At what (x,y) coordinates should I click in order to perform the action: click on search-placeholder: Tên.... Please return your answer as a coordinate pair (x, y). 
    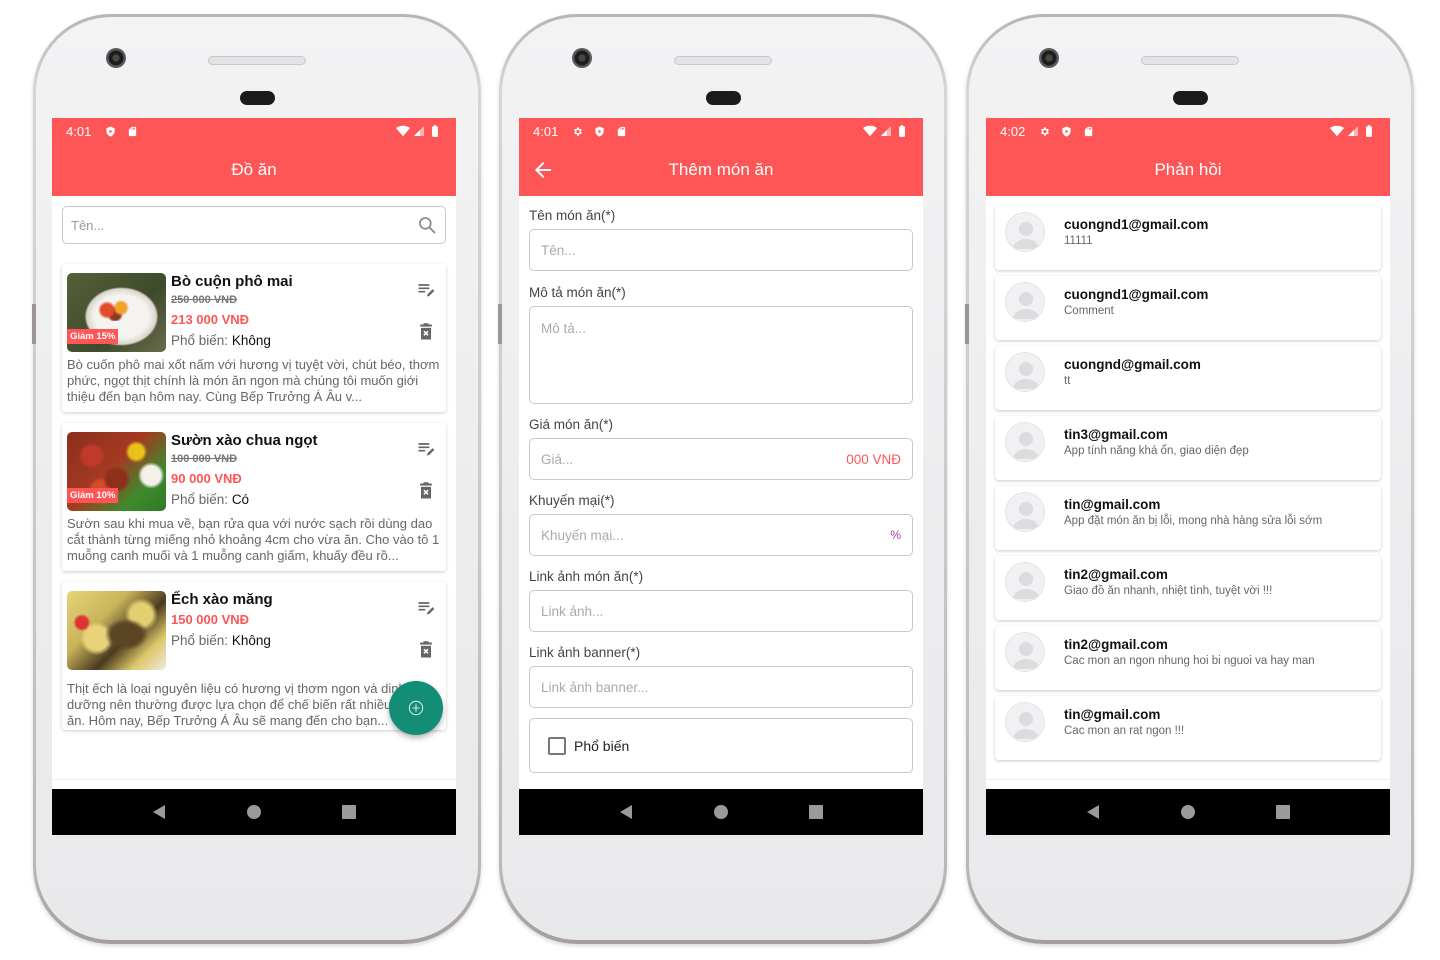
    Looking at the image, I should click on (88, 225).